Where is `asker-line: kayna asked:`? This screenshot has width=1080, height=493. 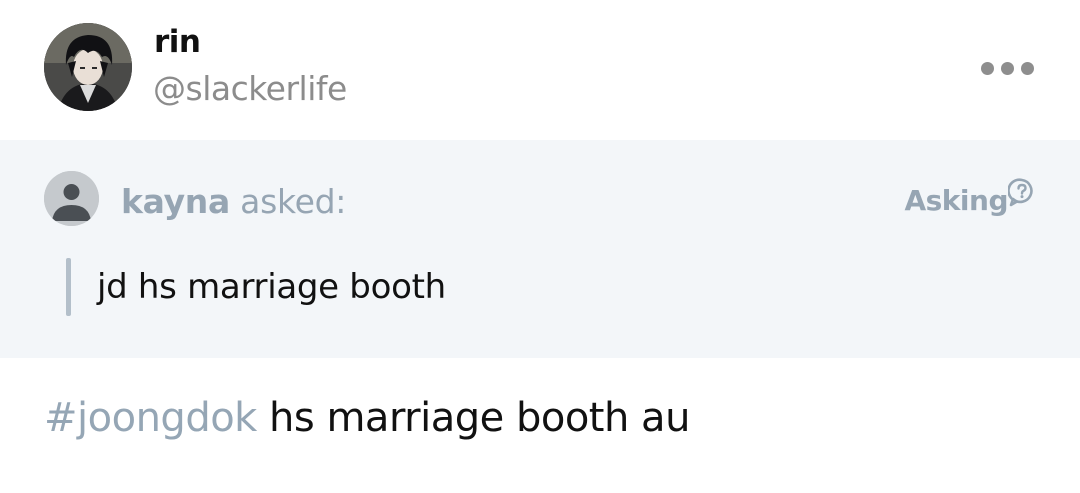
asker-line: kayna asked: is located at coordinates (233, 201).